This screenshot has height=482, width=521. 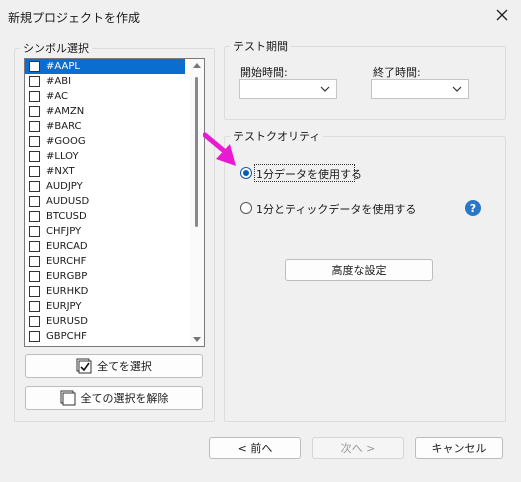 What do you see at coordinates (114, 156) in the screenshot?
I see `list-item: #LLOY` at bounding box center [114, 156].